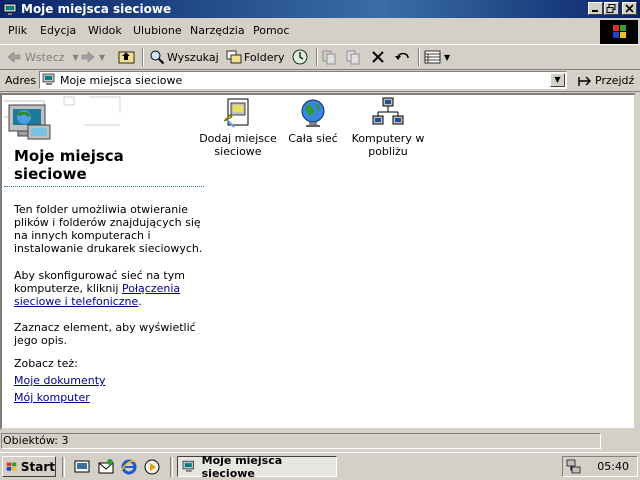 The height and width of the screenshot is (480, 640). Describe the element at coordinates (303, 80) in the screenshot. I see `address-field: Moje miejsca sieciowe ▼` at that location.